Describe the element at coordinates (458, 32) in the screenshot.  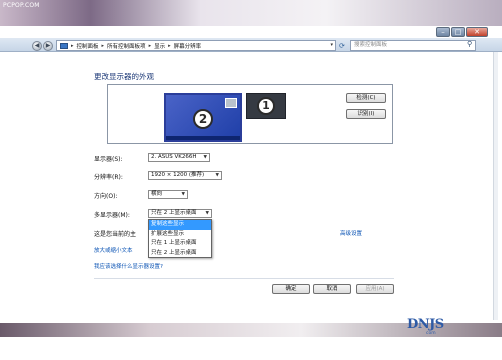
I see `maximize-button: □` at that location.